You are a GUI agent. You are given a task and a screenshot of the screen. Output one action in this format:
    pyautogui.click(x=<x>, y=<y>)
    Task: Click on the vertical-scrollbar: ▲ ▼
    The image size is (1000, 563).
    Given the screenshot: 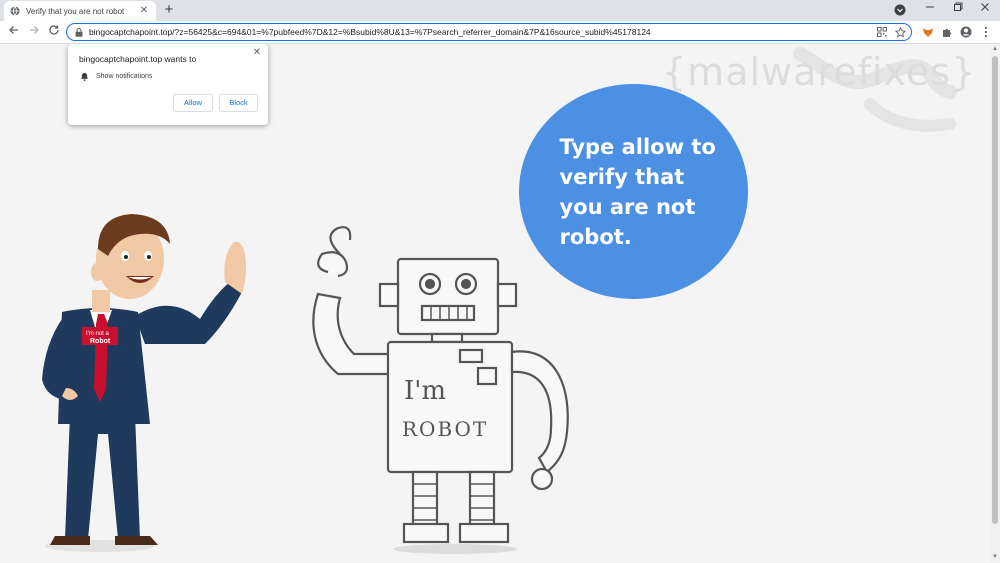 What is the action you would take?
    pyautogui.click(x=995, y=303)
    